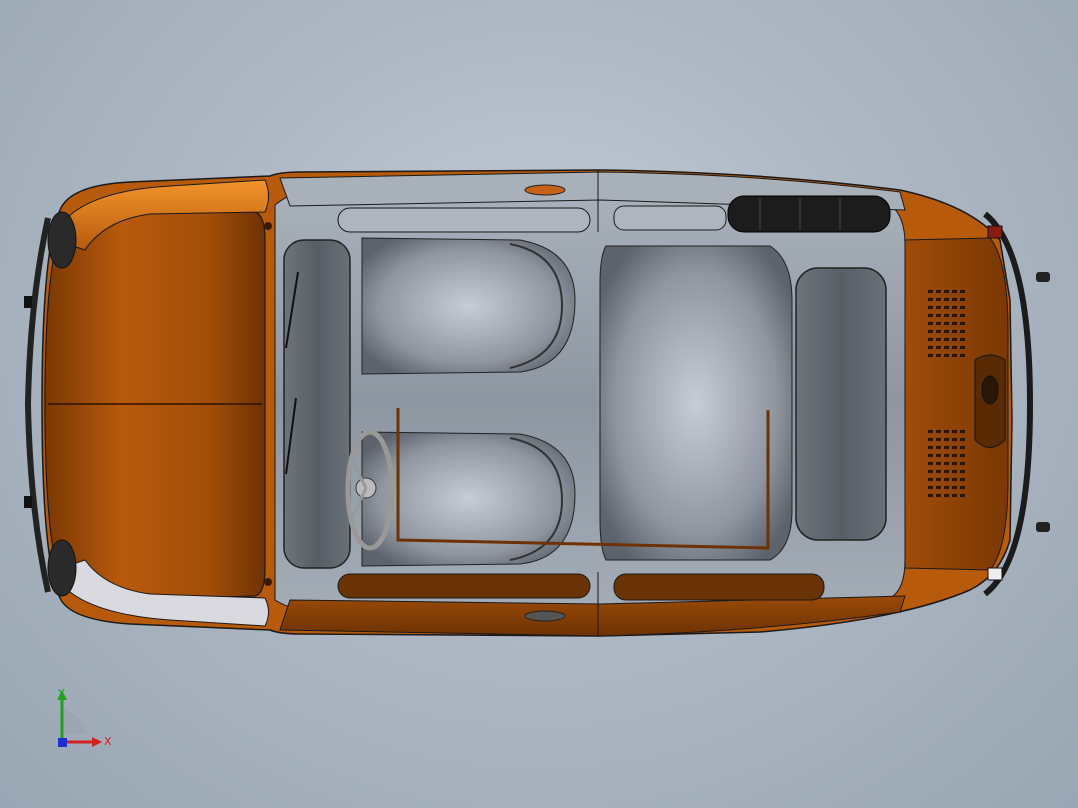 Image resolution: width=1078 pixels, height=808 pixels. What do you see at coordinates (61, 693) in the screenshot?
I see `triad-y-label: Y` at bounding box center [61, 693].